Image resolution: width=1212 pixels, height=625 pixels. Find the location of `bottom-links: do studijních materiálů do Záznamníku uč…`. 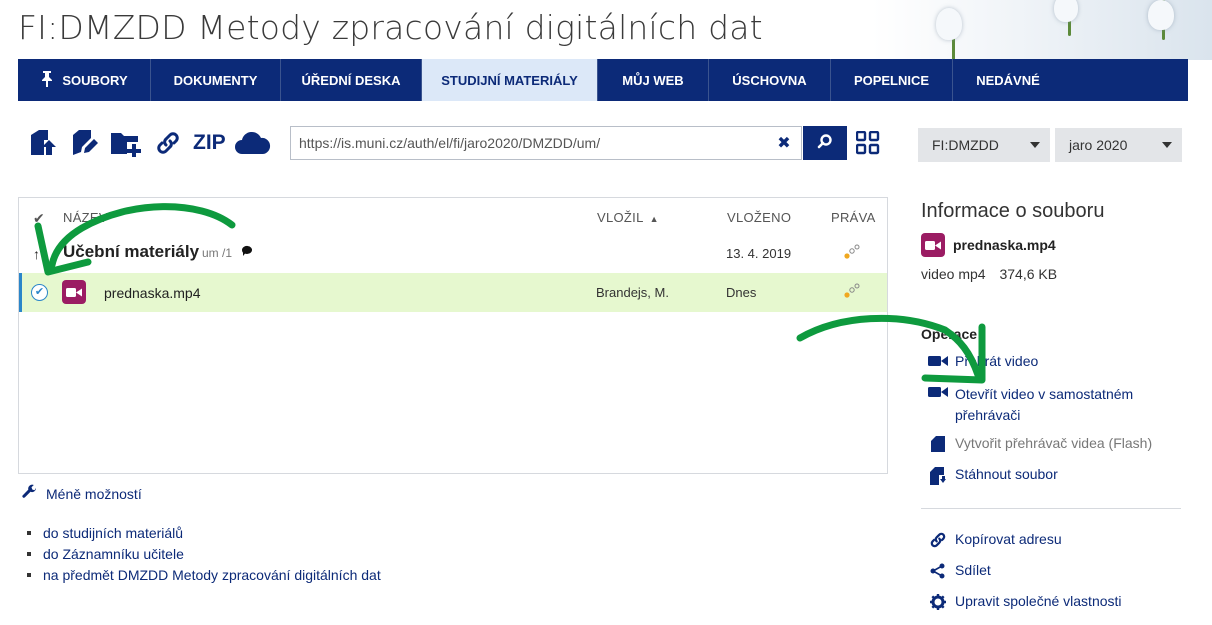

bottom-links: do studijních materiálů do Záznamníku uč… is located at coordinates (204, 556).